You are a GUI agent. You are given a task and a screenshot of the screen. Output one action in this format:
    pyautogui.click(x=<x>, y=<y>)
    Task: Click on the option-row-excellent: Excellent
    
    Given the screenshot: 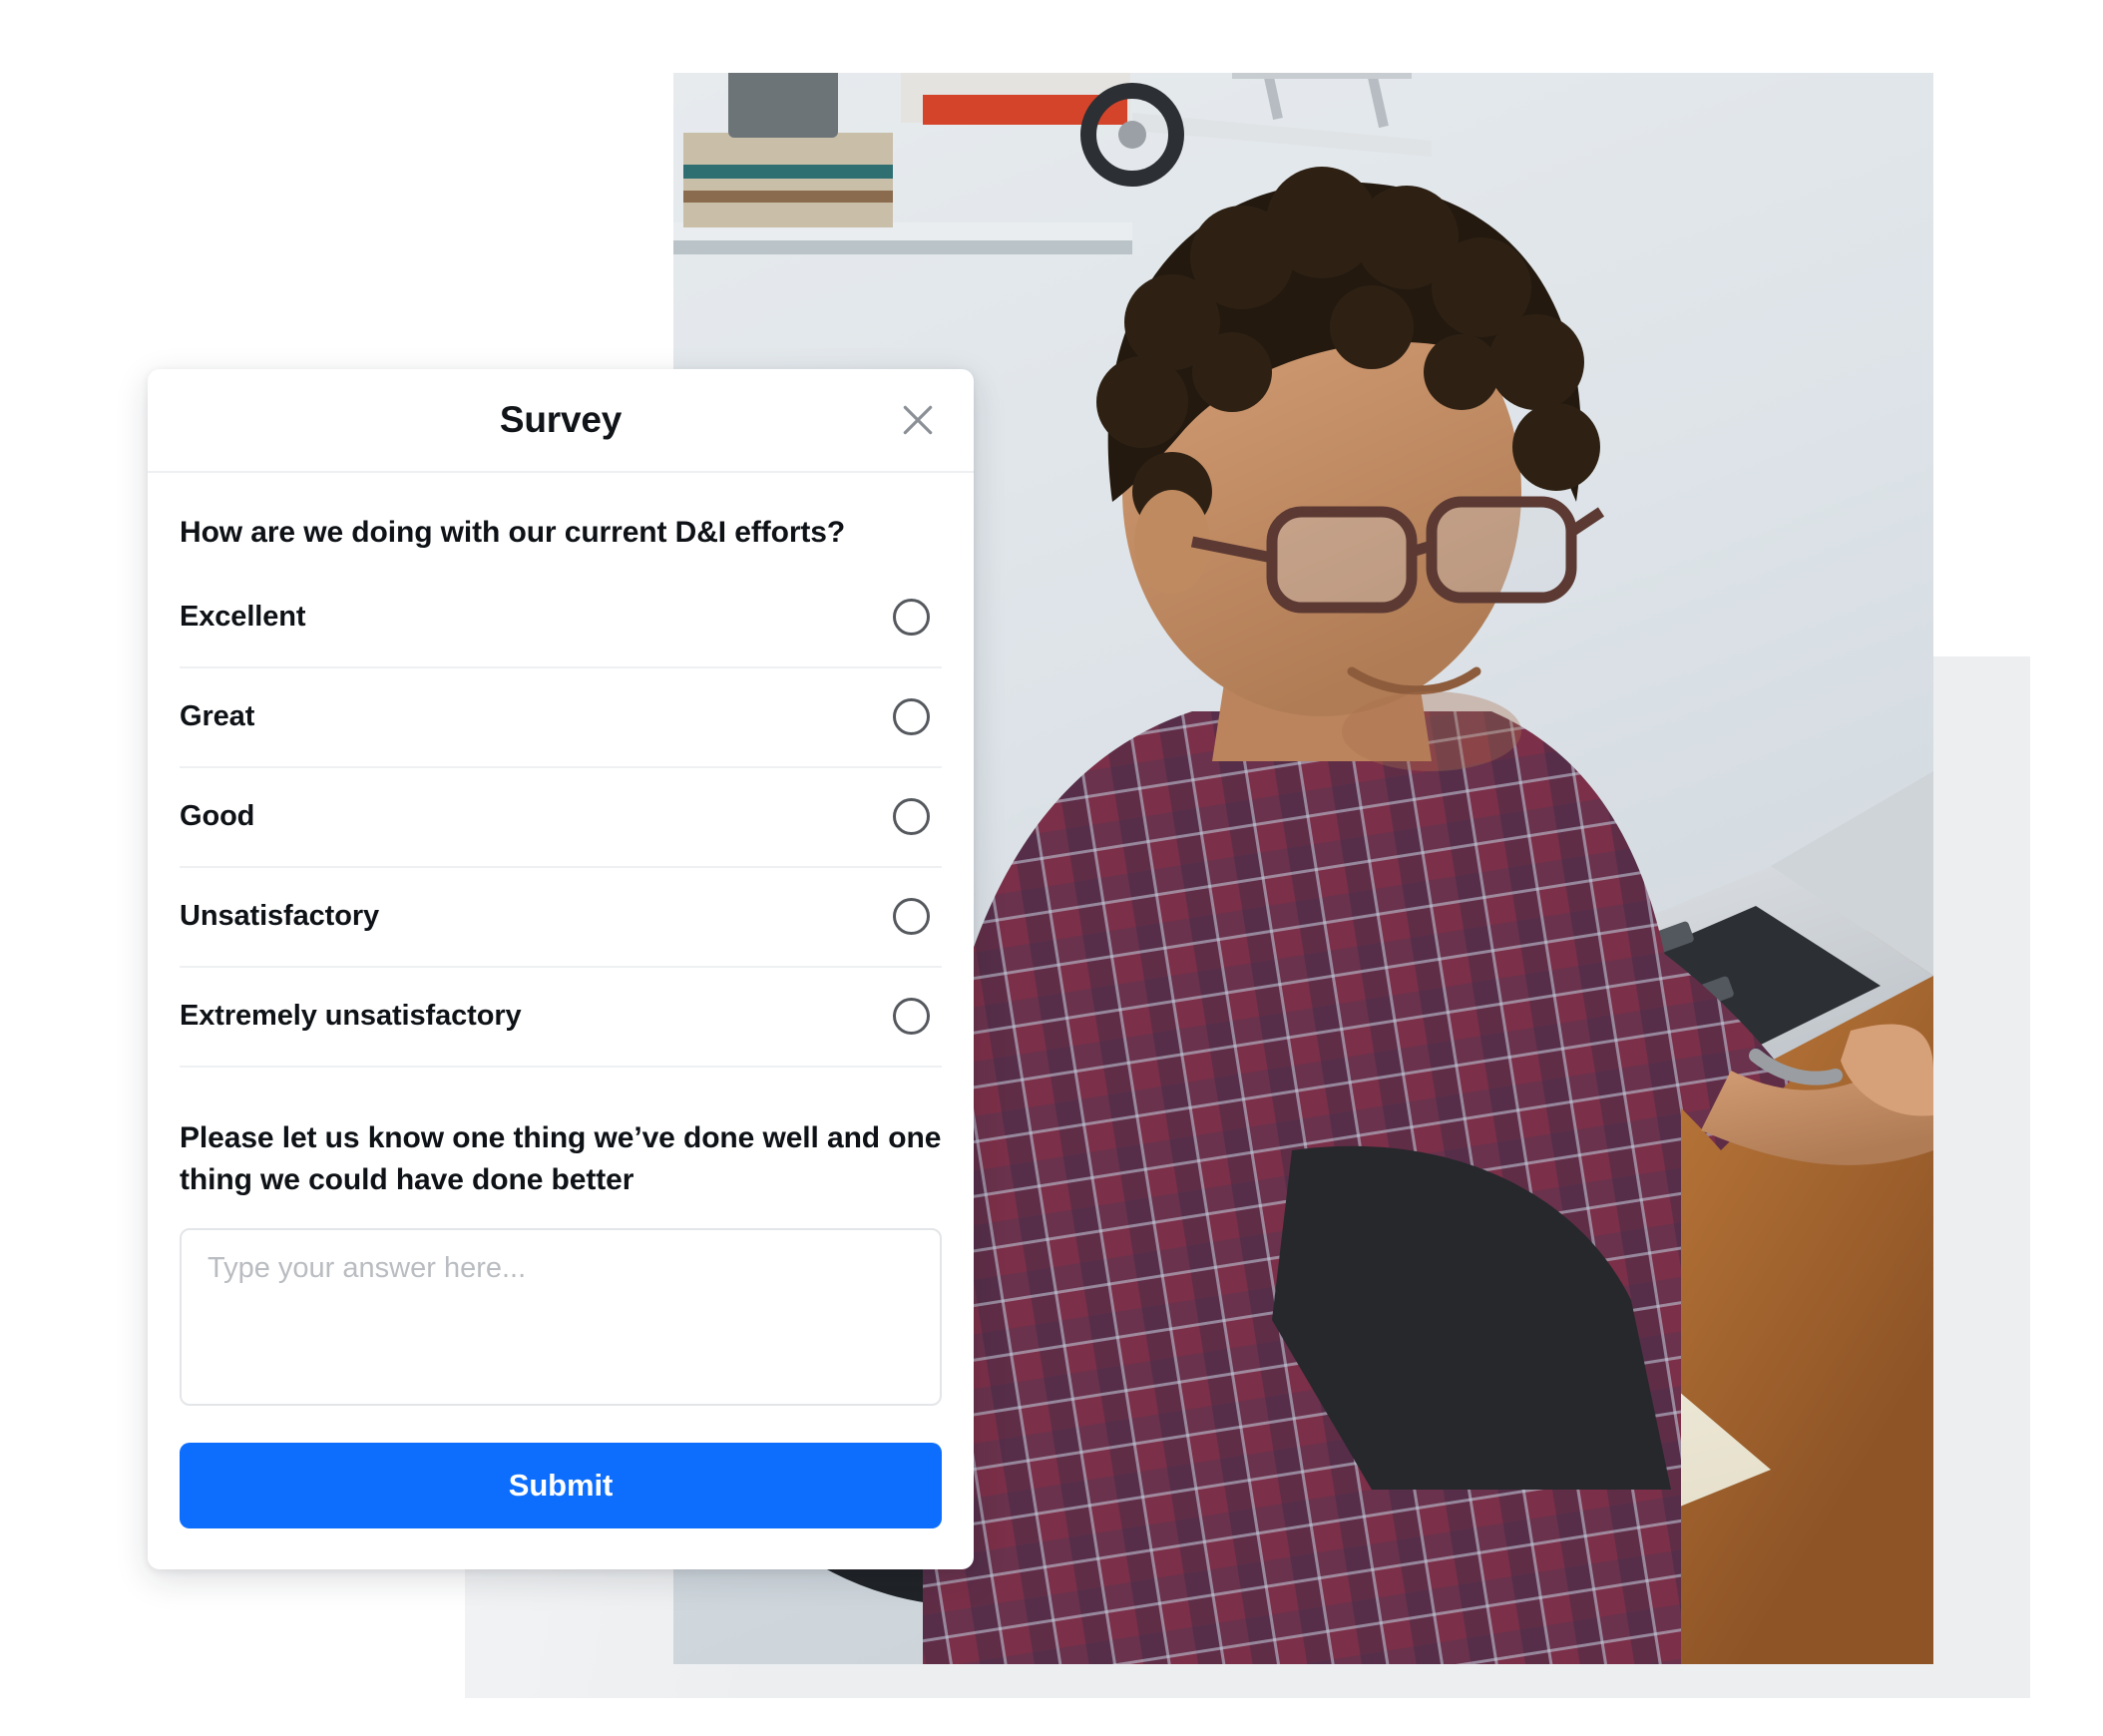 What is the action you would take?
    pyautogui.click(x=561, y=618)
    